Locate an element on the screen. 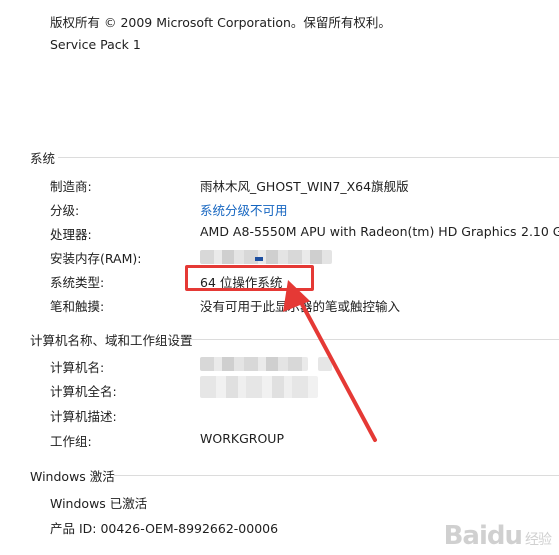 This screenshot has height=555, width=559. watermark-brand: Baidu is located at coordinates (483, 536).